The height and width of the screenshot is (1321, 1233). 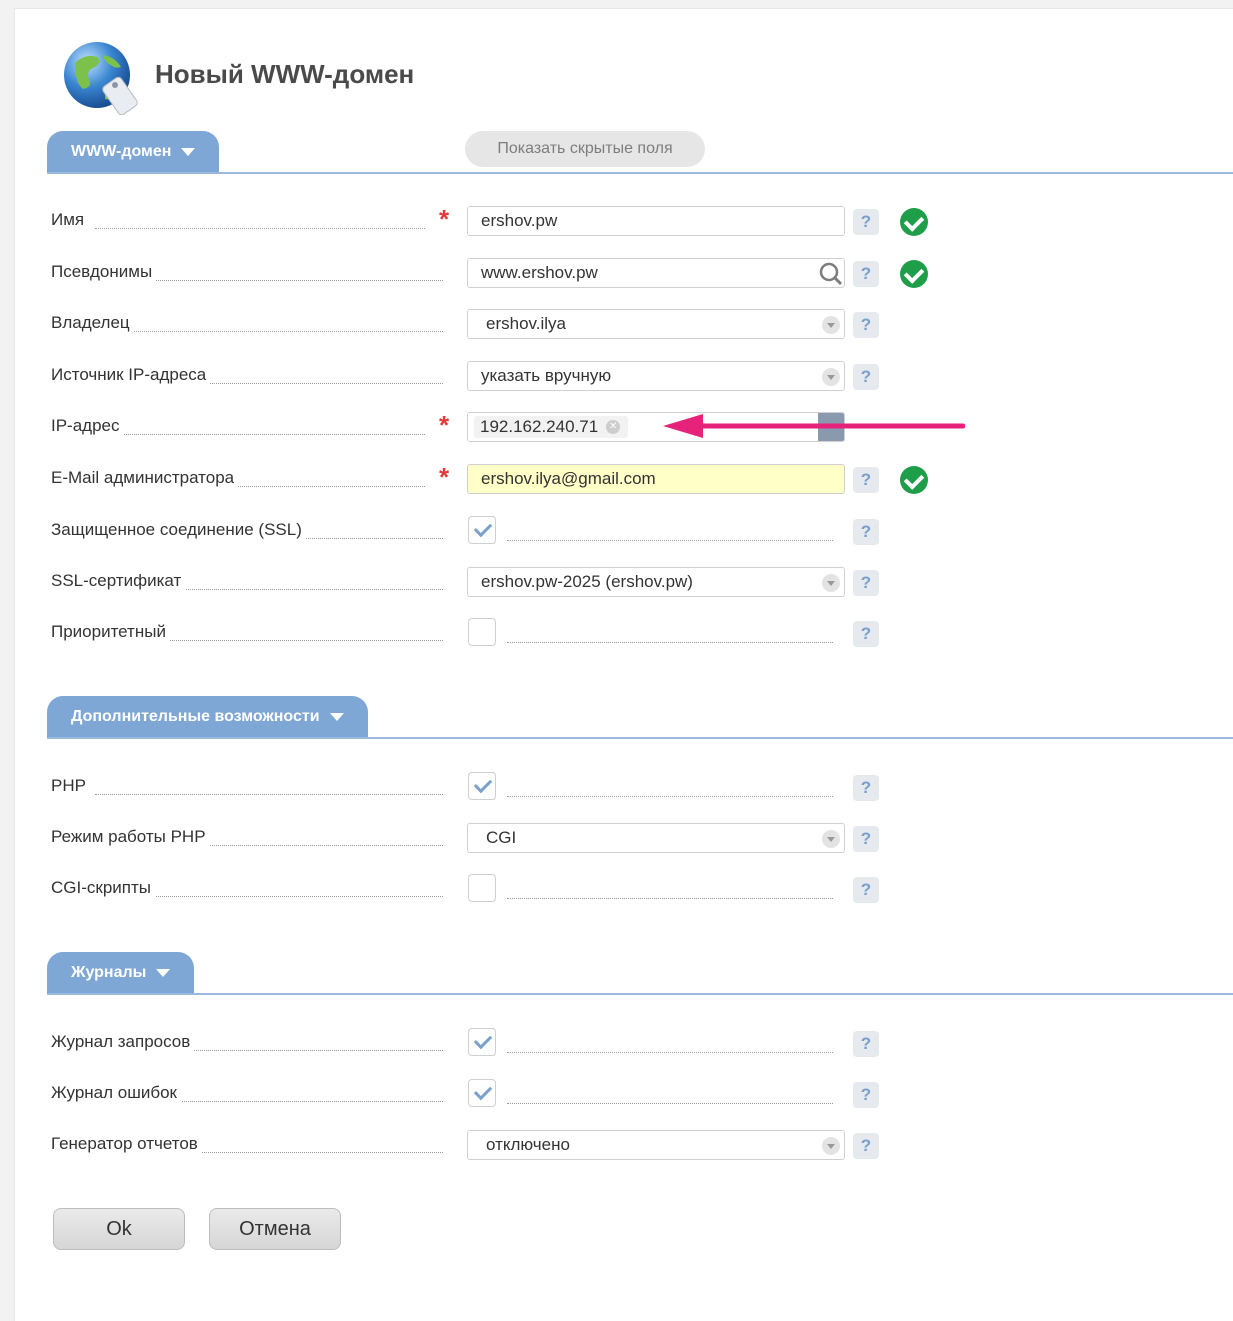 What do you see at coordinates (482, 888) in the screenshot?
I see `cgi-checkbox` at bounding box center [482, 888].